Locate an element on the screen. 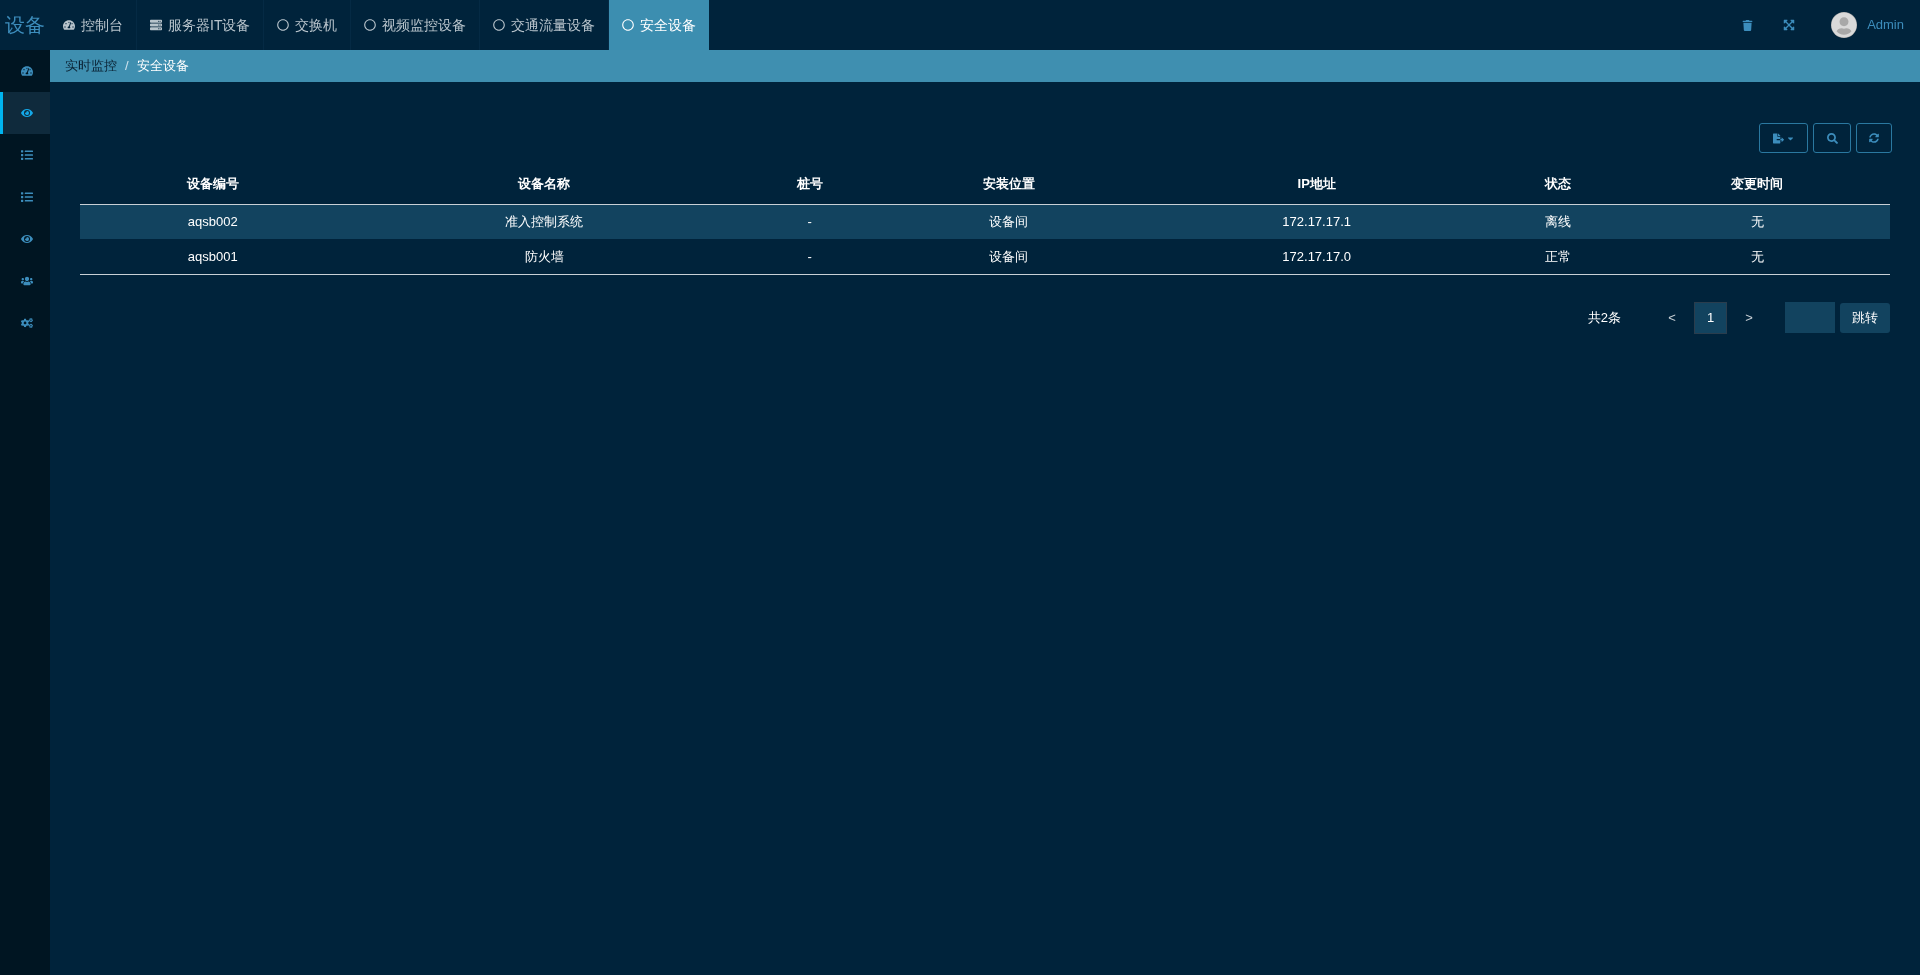 The width and height of the screenshot is (1920, 975). table-cell: 正常 is located at coordinates (1558, 256).